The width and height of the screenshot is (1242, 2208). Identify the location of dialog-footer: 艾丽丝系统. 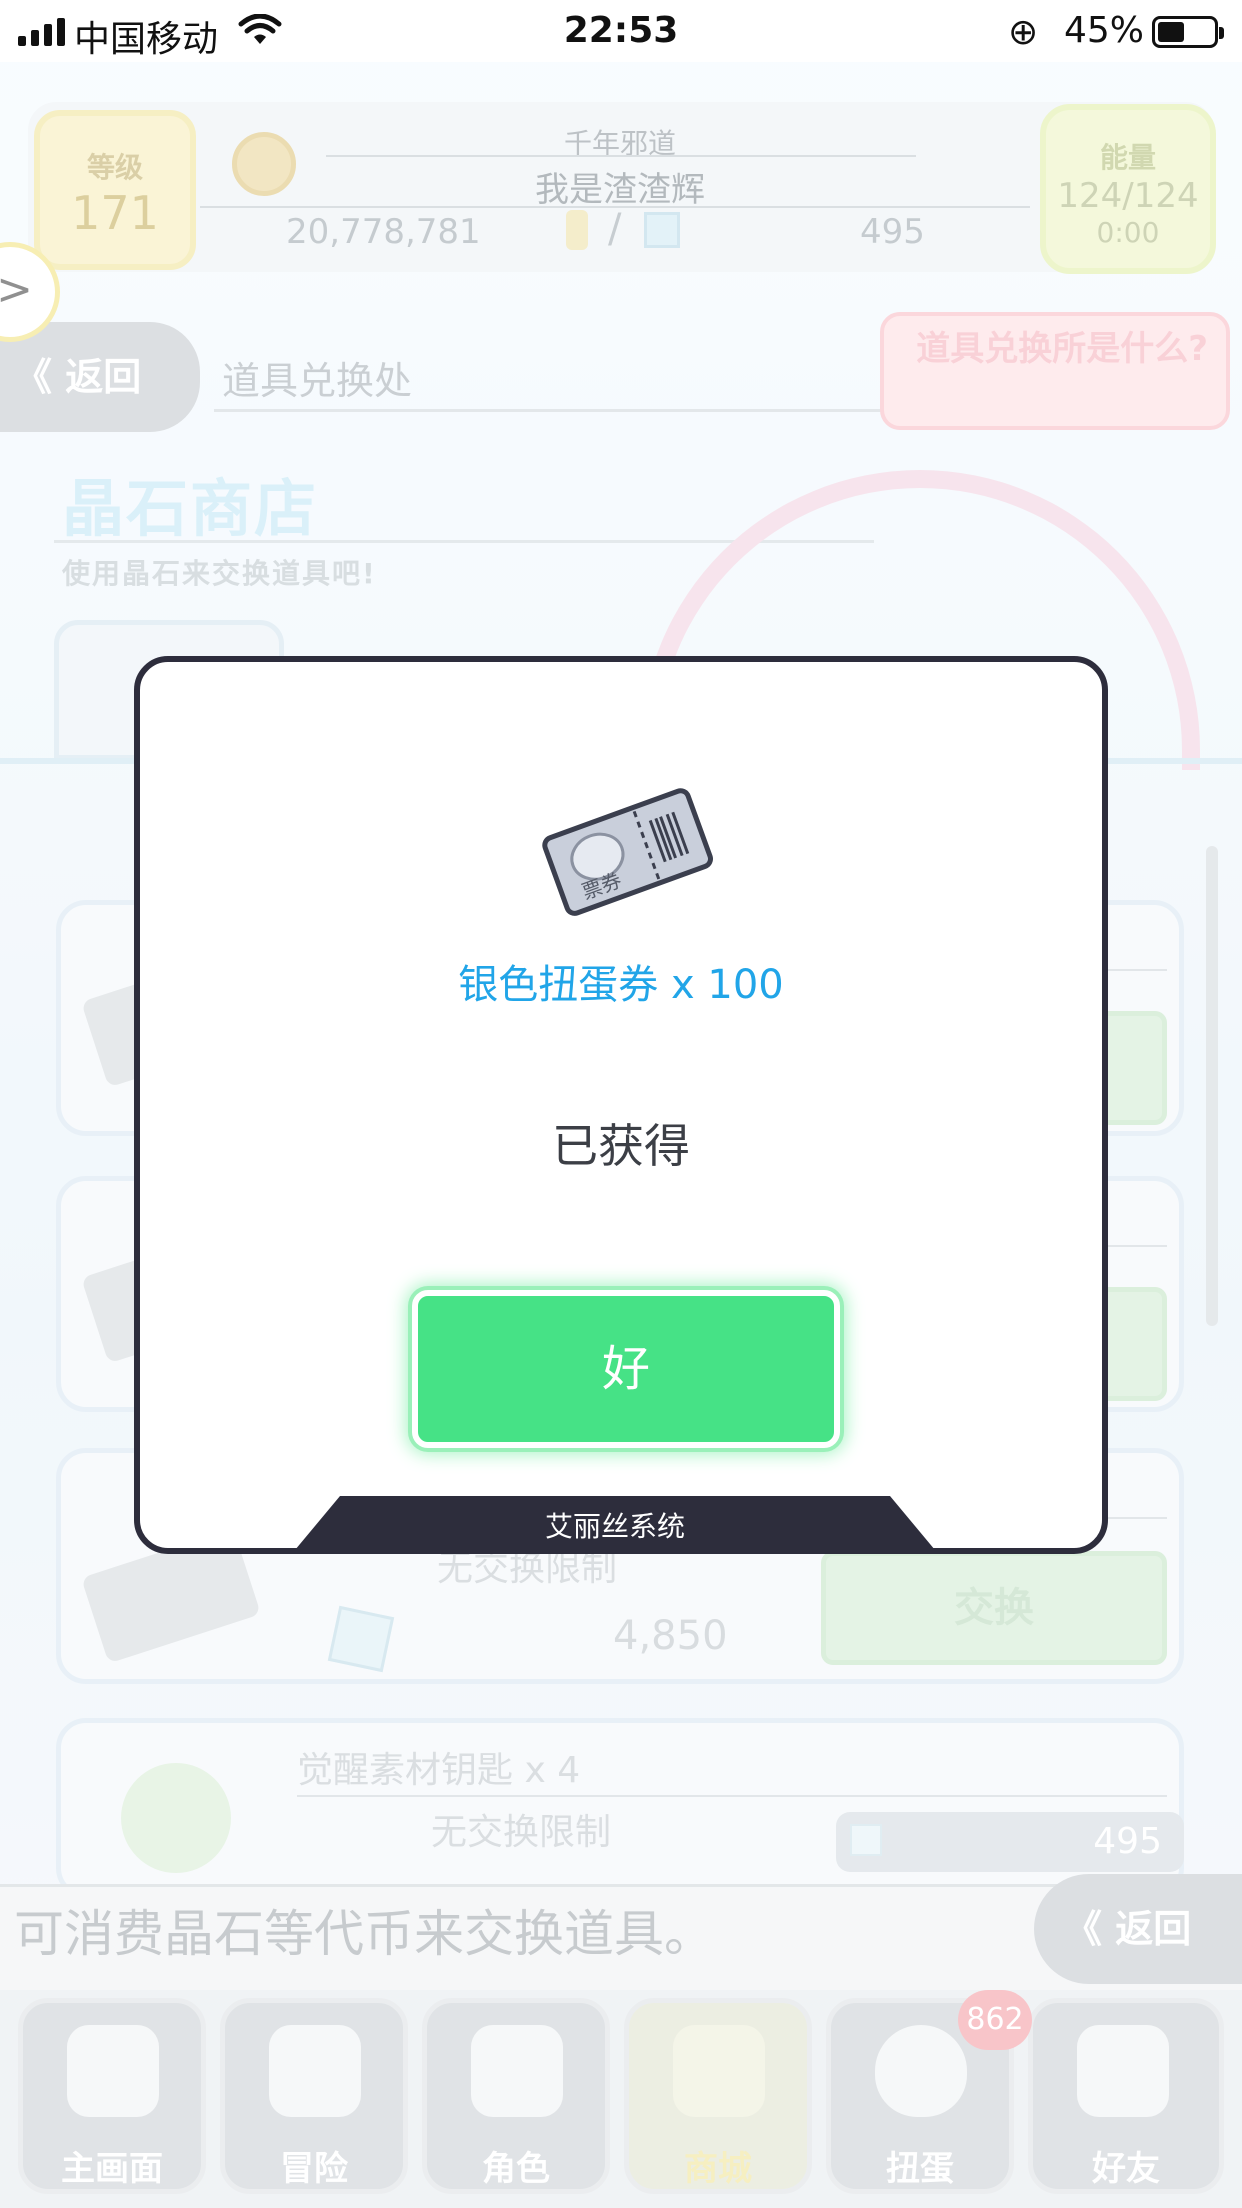
(615, 1522).